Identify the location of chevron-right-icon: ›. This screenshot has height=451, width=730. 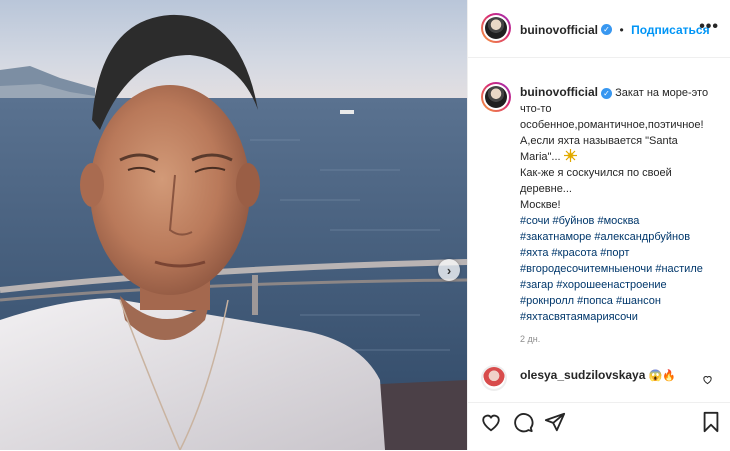
(449, 270).